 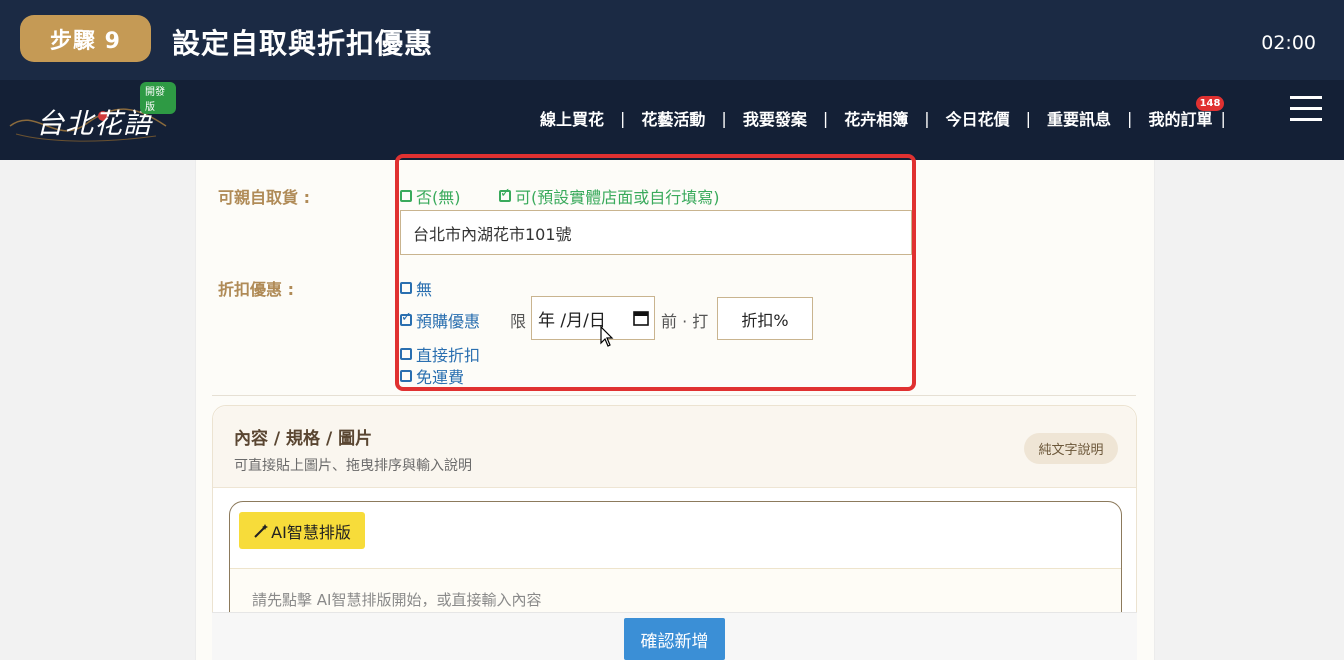 What do you see at coordinates (94, 123) in the screenshot?
I see `logo-text: 台北花語` at bounding box center [94, 123].